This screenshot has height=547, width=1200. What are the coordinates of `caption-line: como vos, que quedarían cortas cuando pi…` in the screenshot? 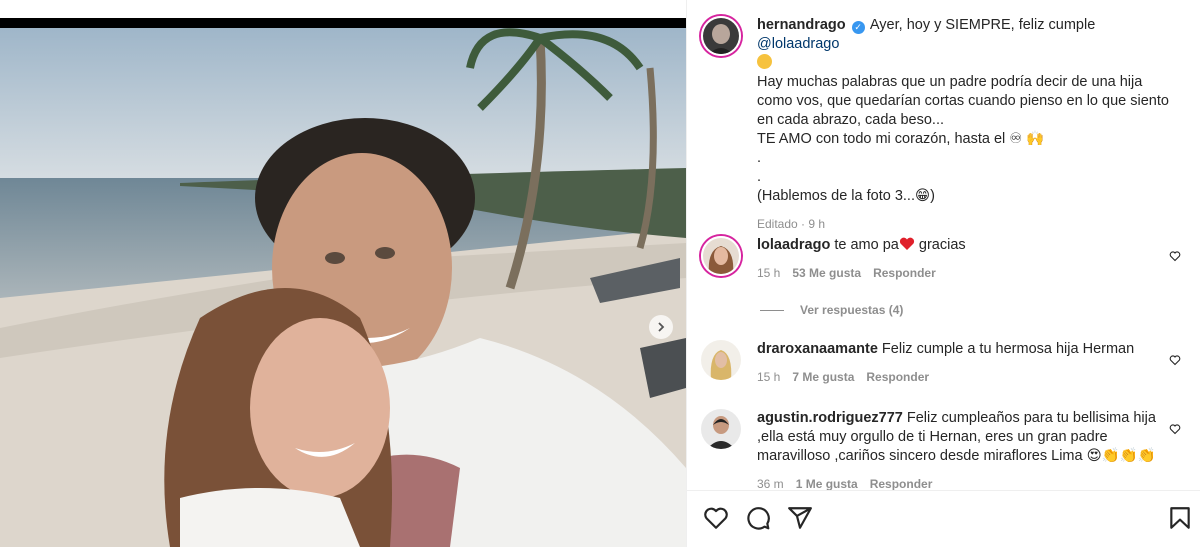 It's located at (963, 101).